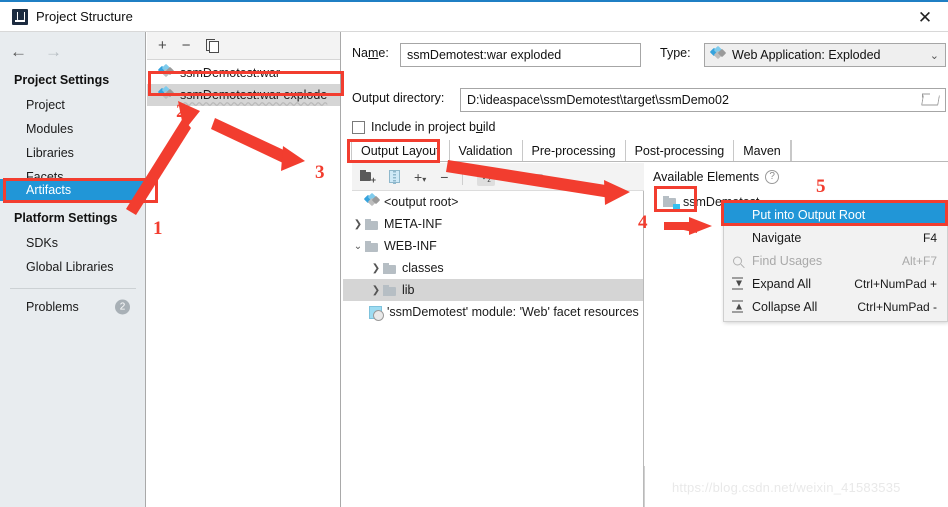  Describe the element at coordinates (493, 290) in the screenshot. I see `tree-row-lib: ❯ lib` at that location.